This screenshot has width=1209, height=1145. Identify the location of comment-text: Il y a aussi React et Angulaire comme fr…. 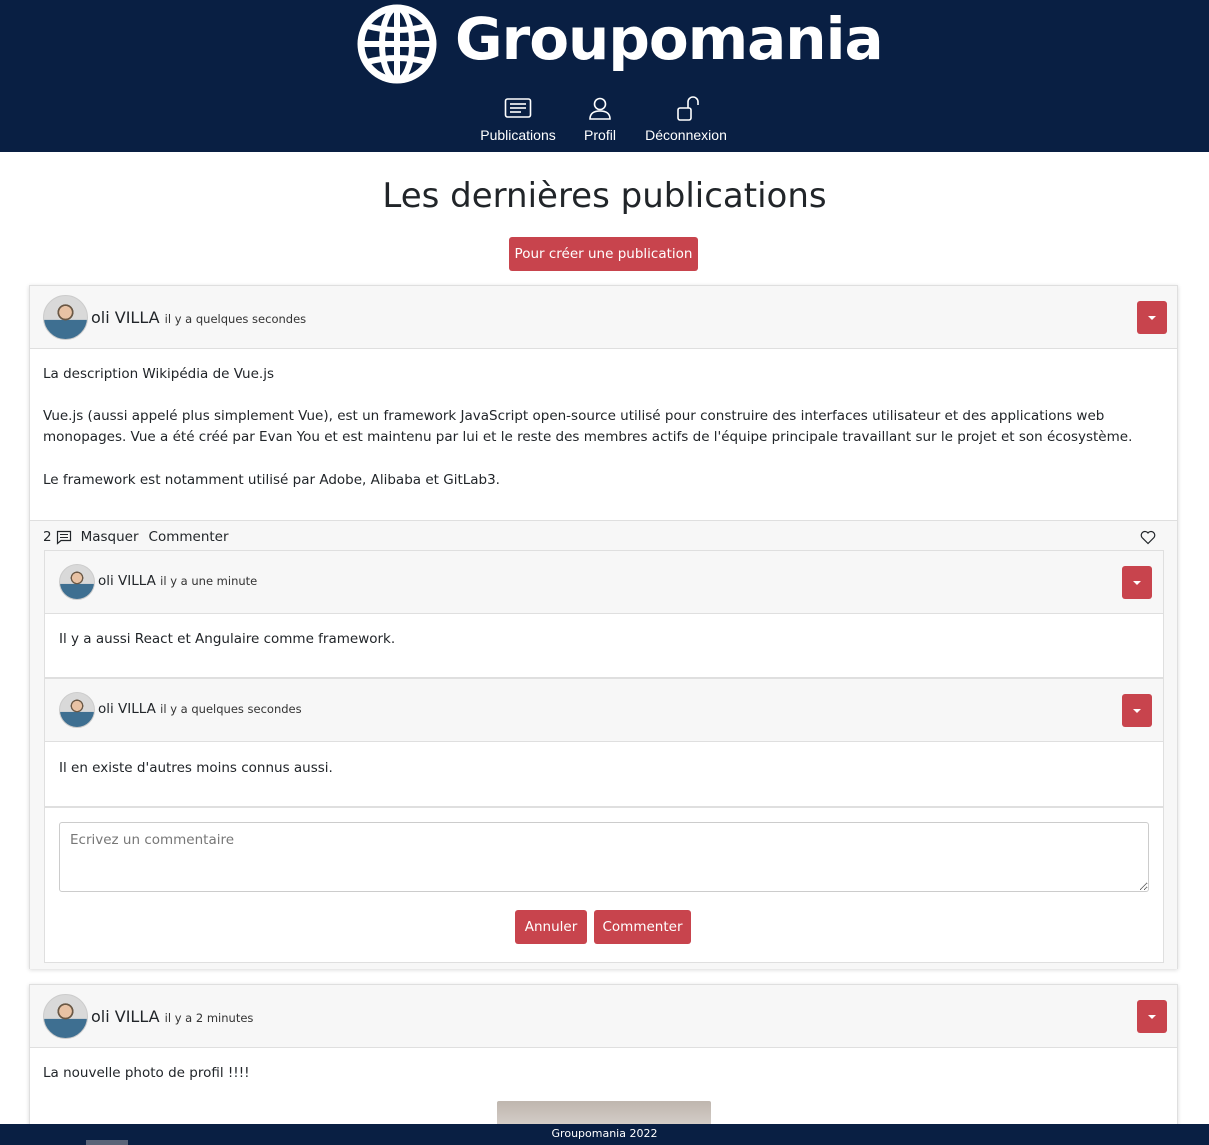
(227, 639).